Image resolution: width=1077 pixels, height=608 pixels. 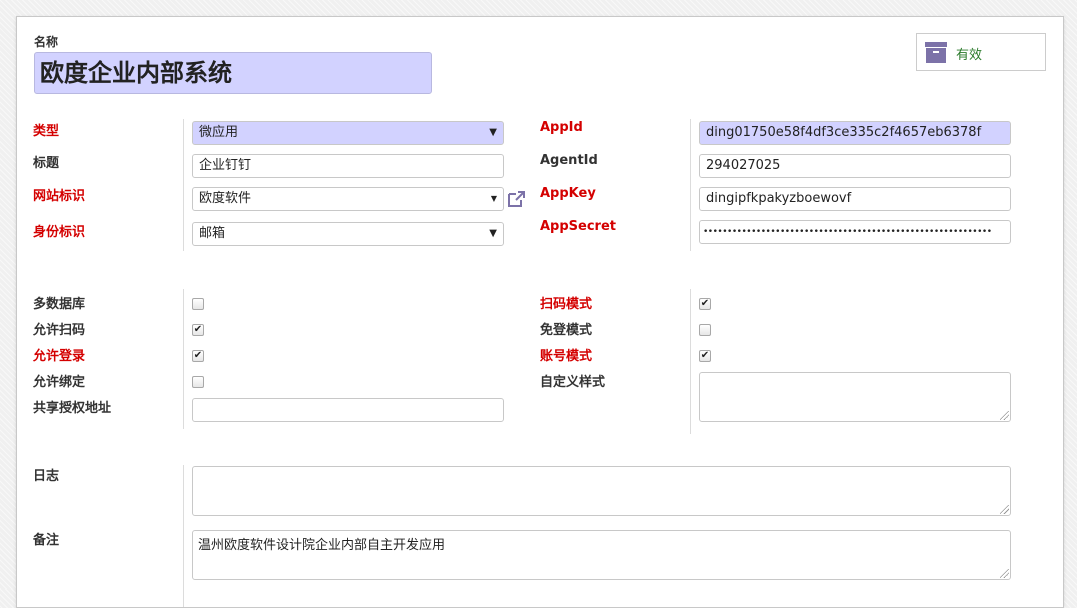 I want to click on title-input: 企业钉钉, so click(x=348, y=166).